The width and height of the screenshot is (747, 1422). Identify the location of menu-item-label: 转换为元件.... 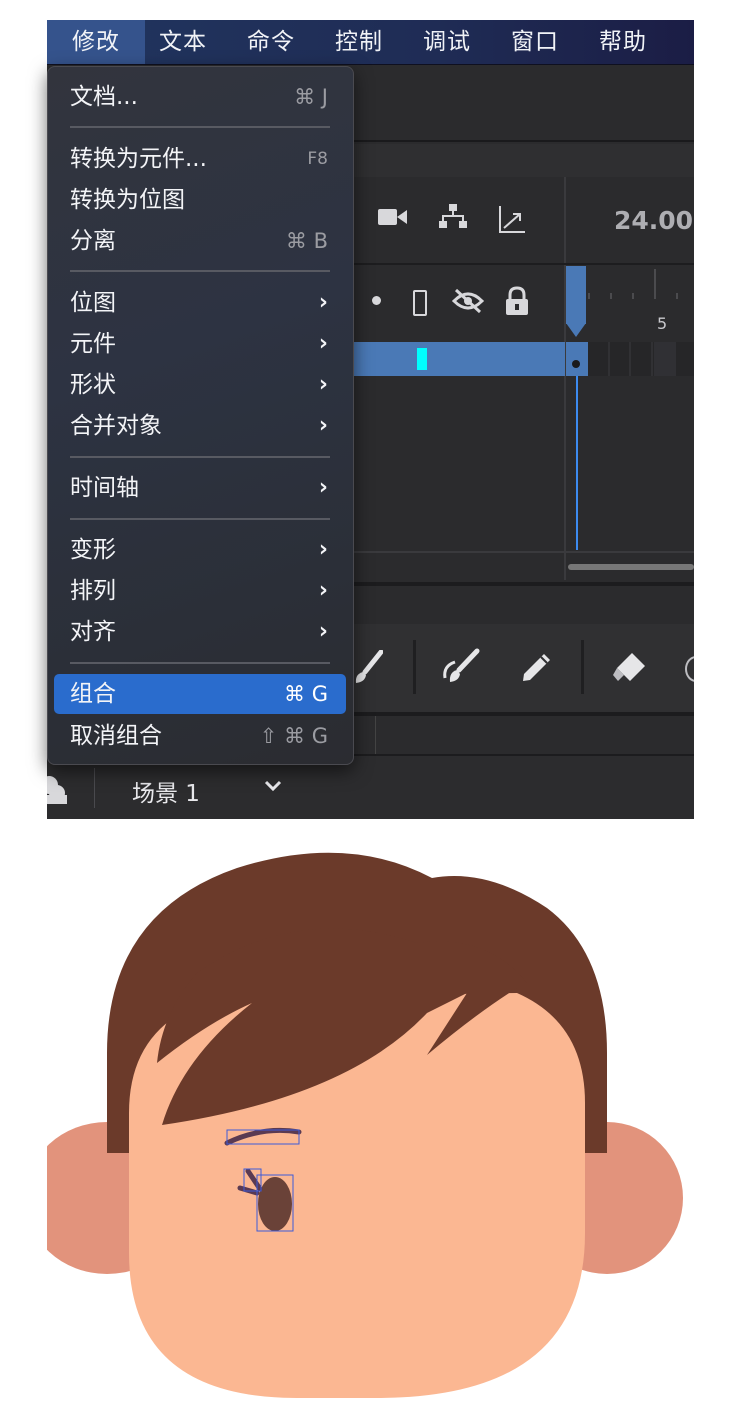
(138, 159).